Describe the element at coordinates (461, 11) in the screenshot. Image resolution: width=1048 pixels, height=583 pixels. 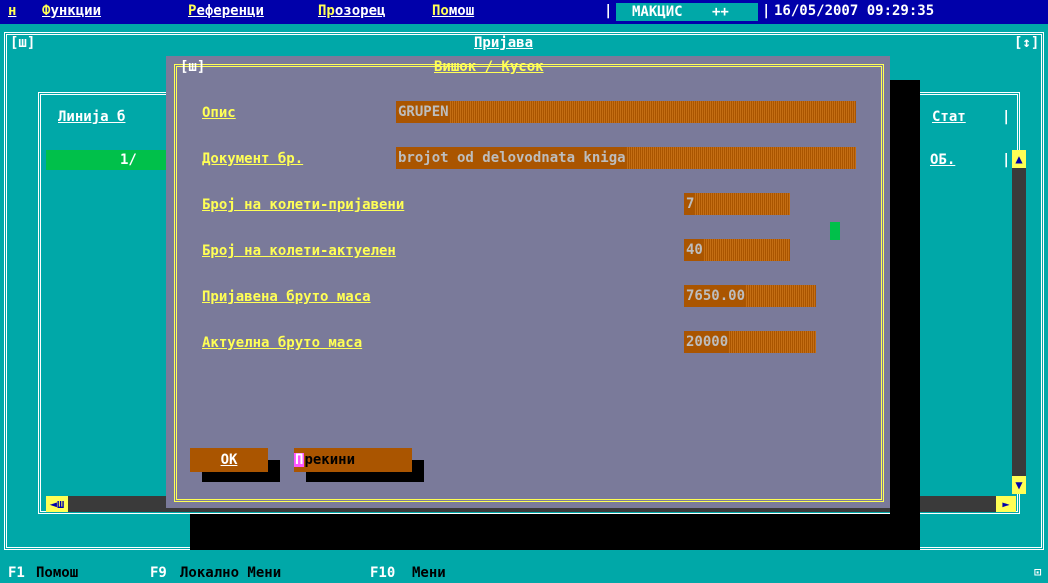
I see `menu-label: мош` at that location.